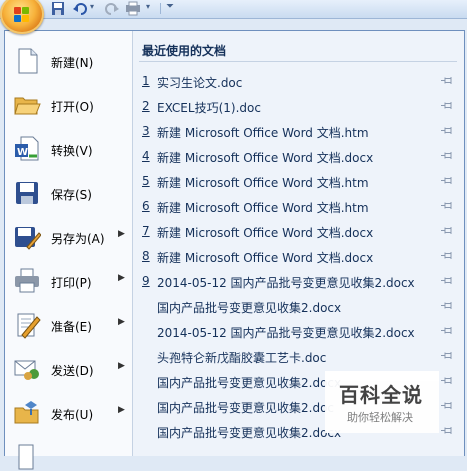 Image resolution: width=467 pixels, height=471 pixels. I want to click on recent-document-item: 4 新建 Microsoft Office Word 文档.docx, so click(298, 156).